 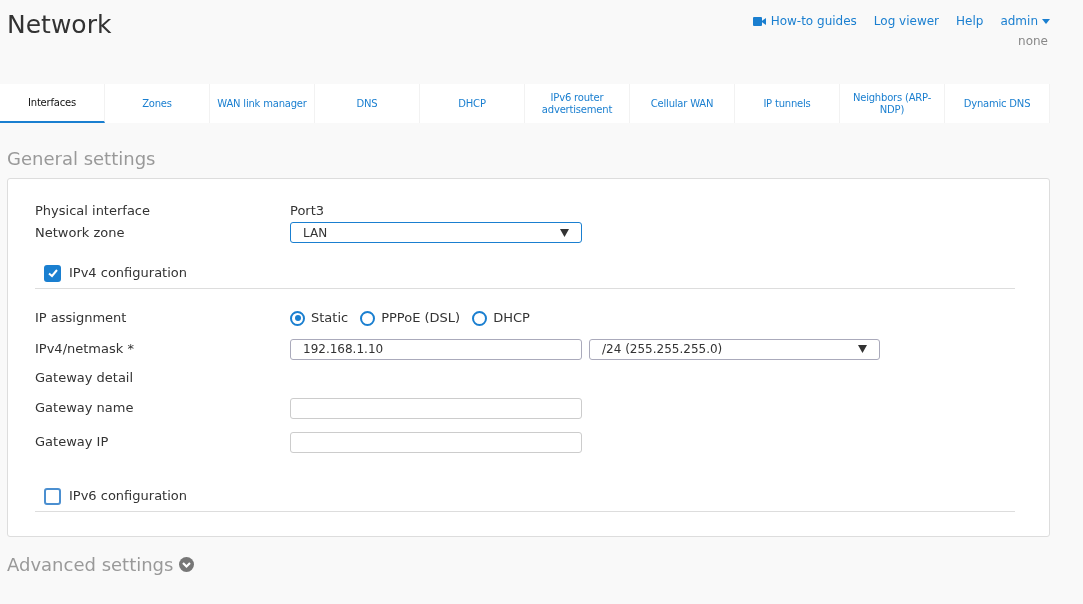 I want to click on field-label: Gateway name, so click(x=85, y=408).